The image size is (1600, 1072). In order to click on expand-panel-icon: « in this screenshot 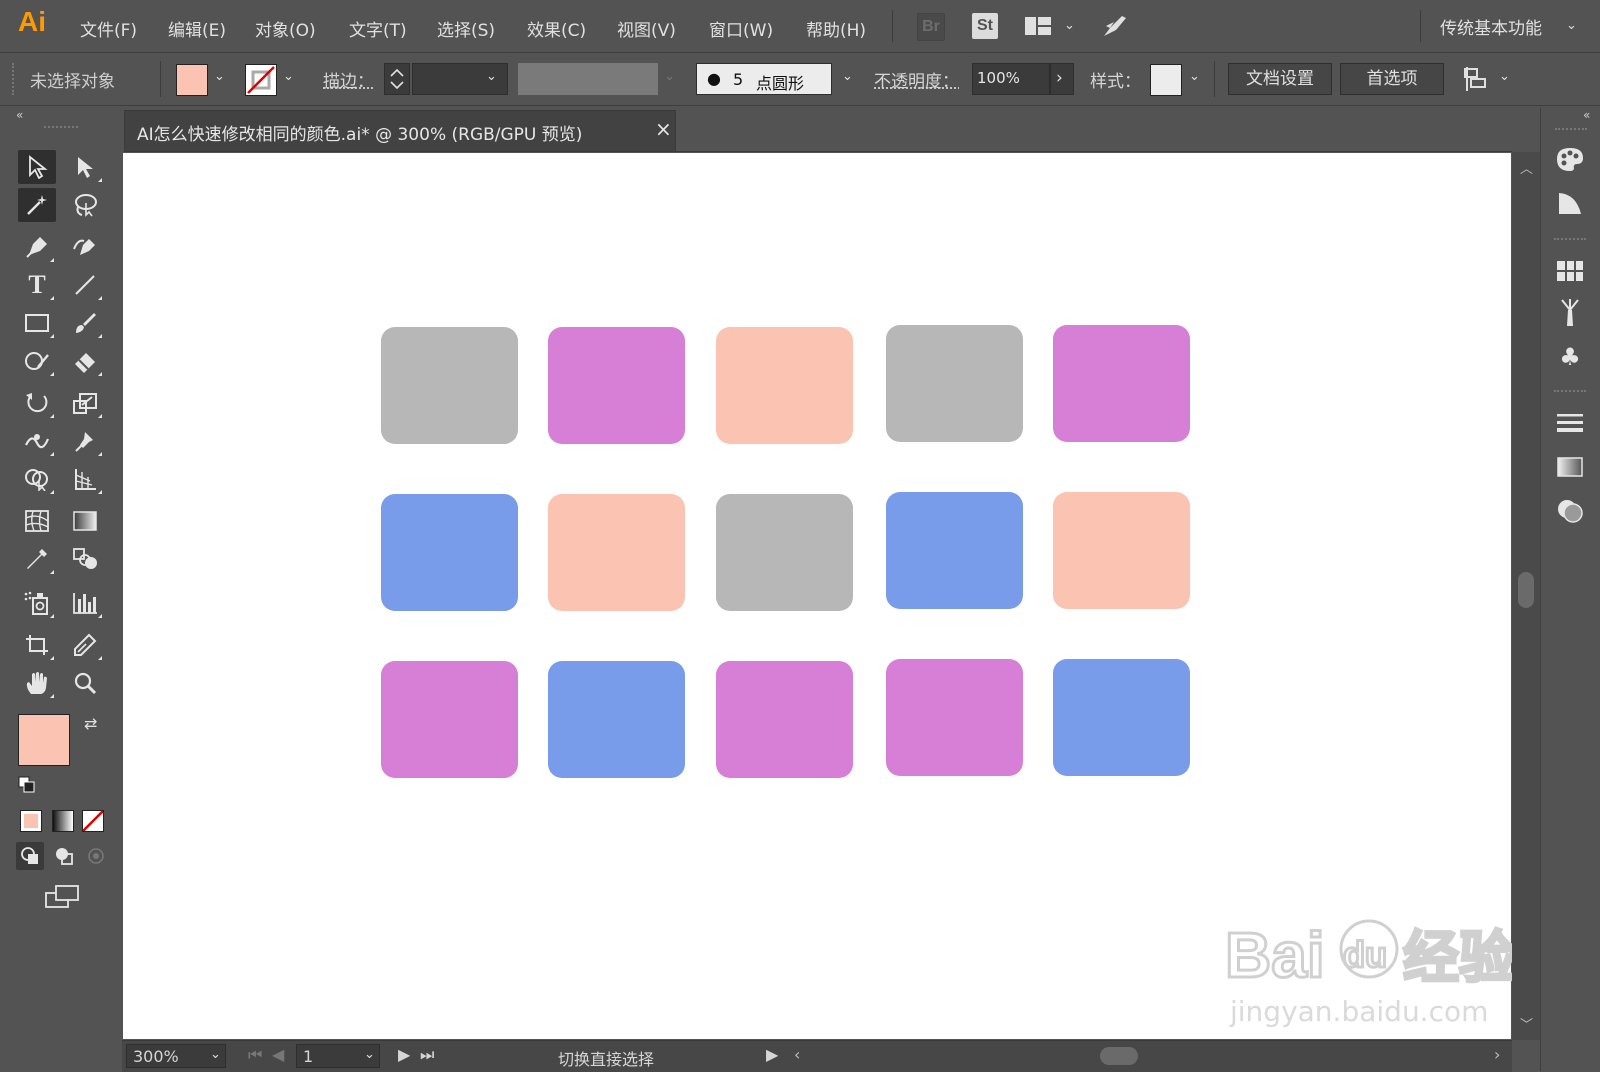, I will do `click(1586, 115)`.